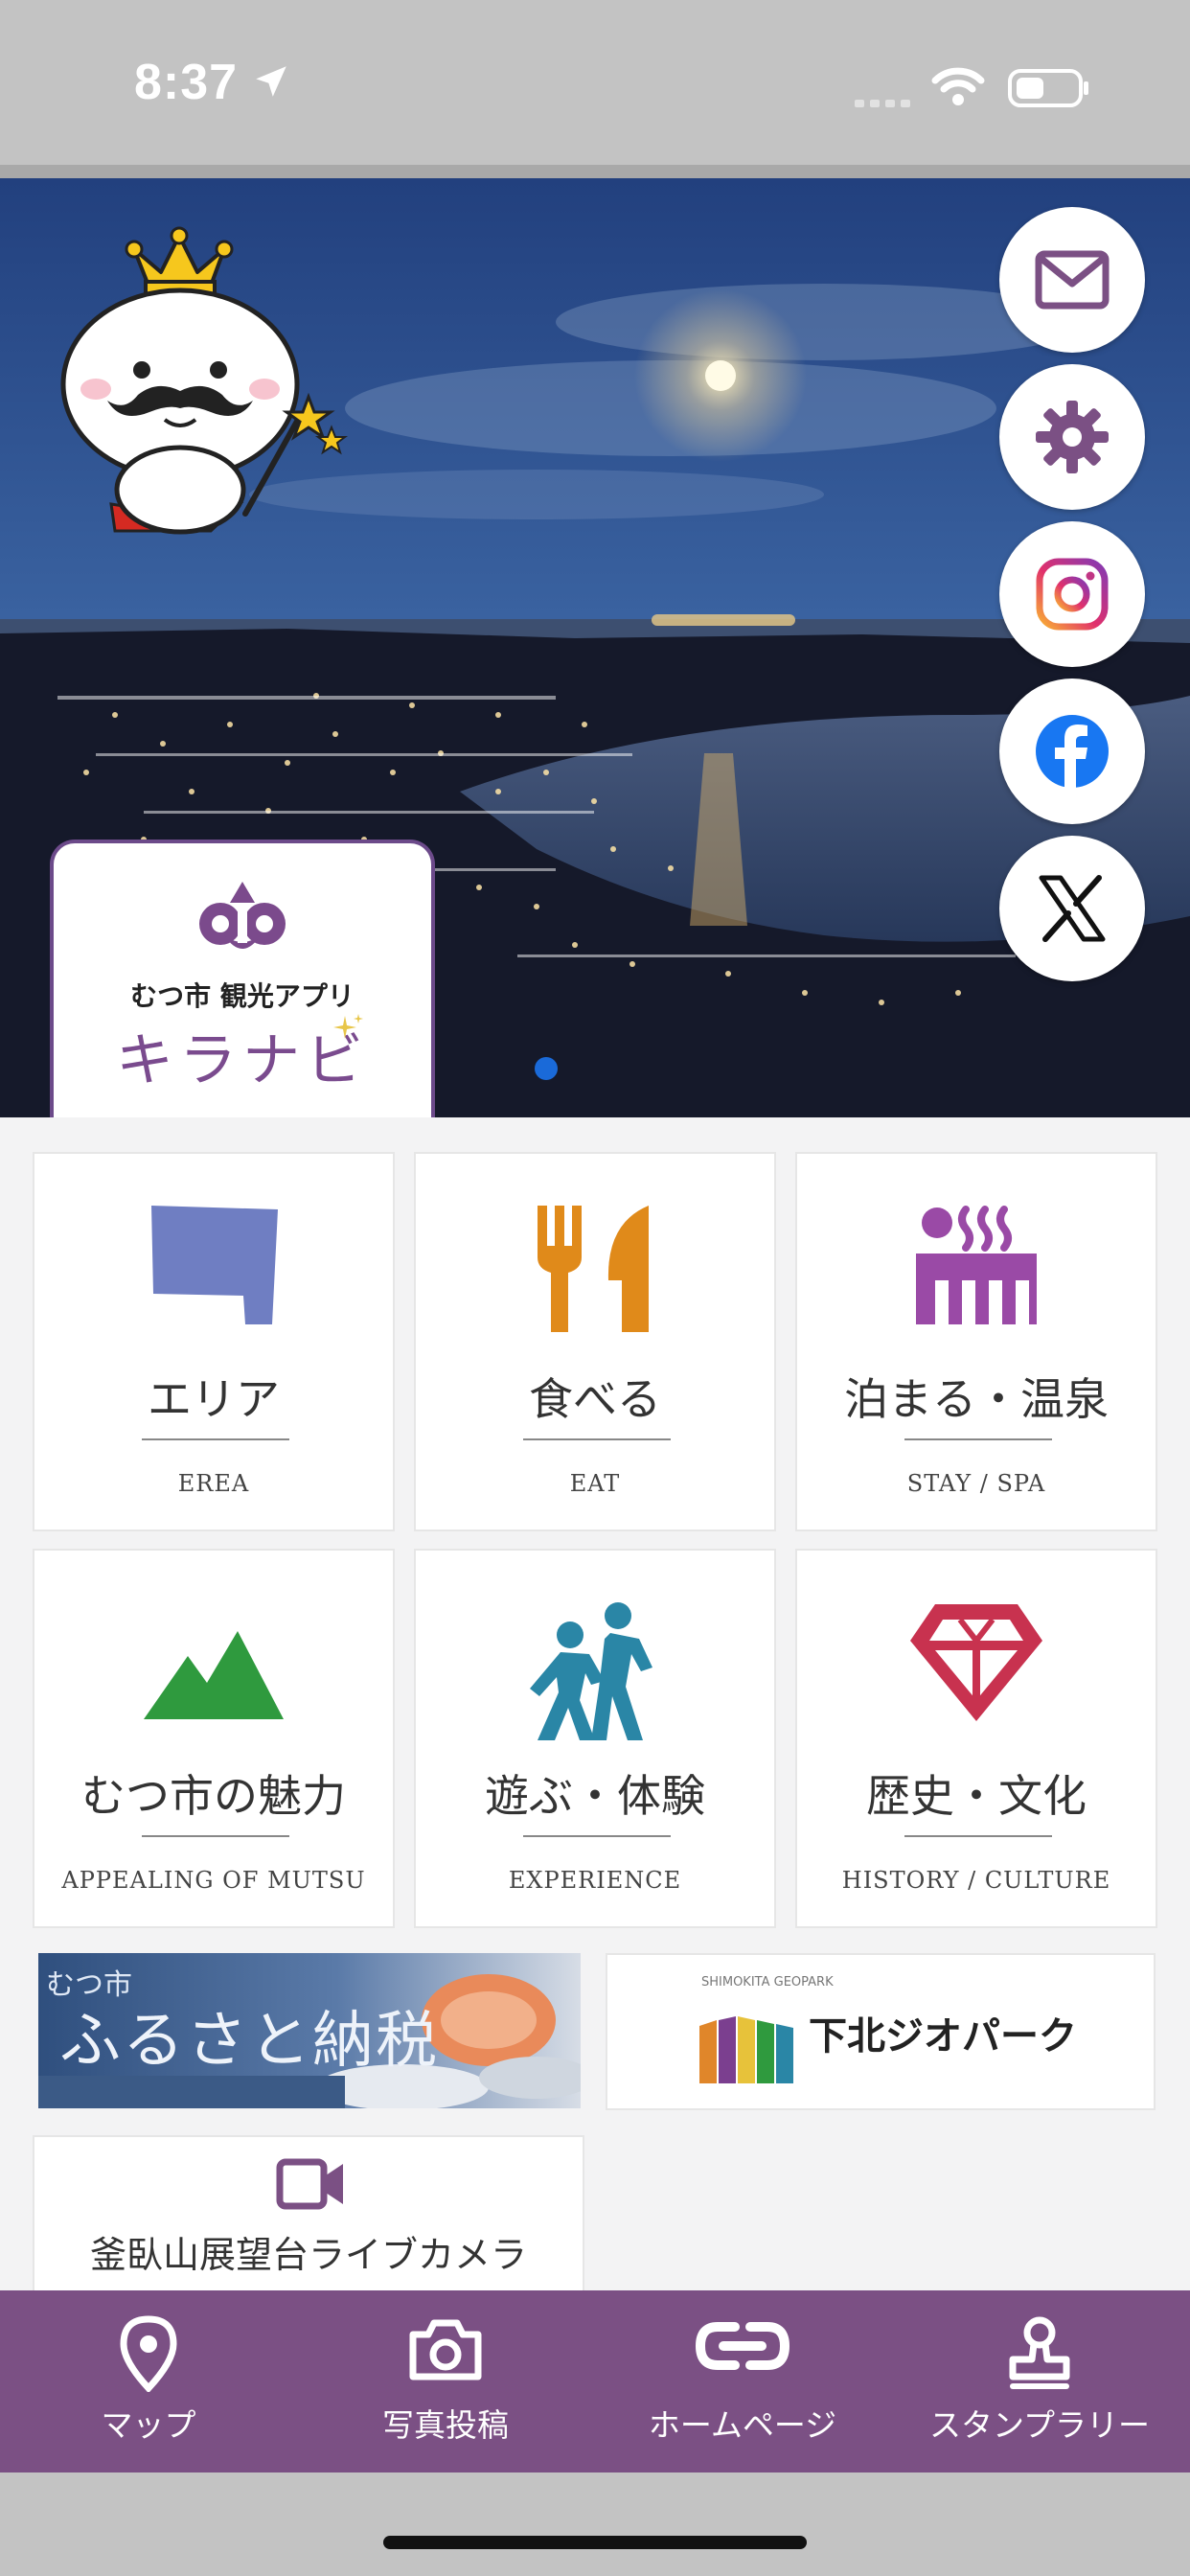  Describe the element at coordinates (883, 103) in the screenshot. I see `cellular-signal-icon` at that location.